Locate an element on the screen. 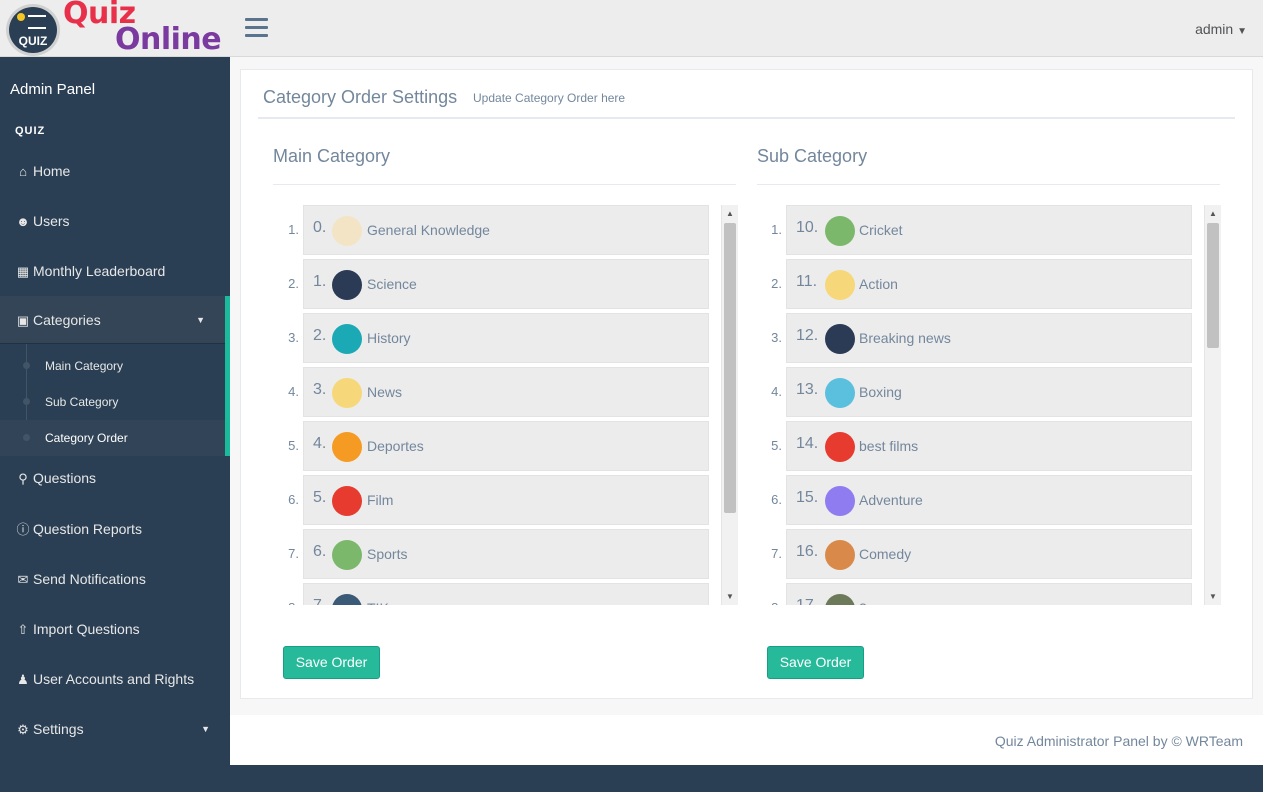  sidebar-item-users: ☻ Users is located at coordinates (115, 221).